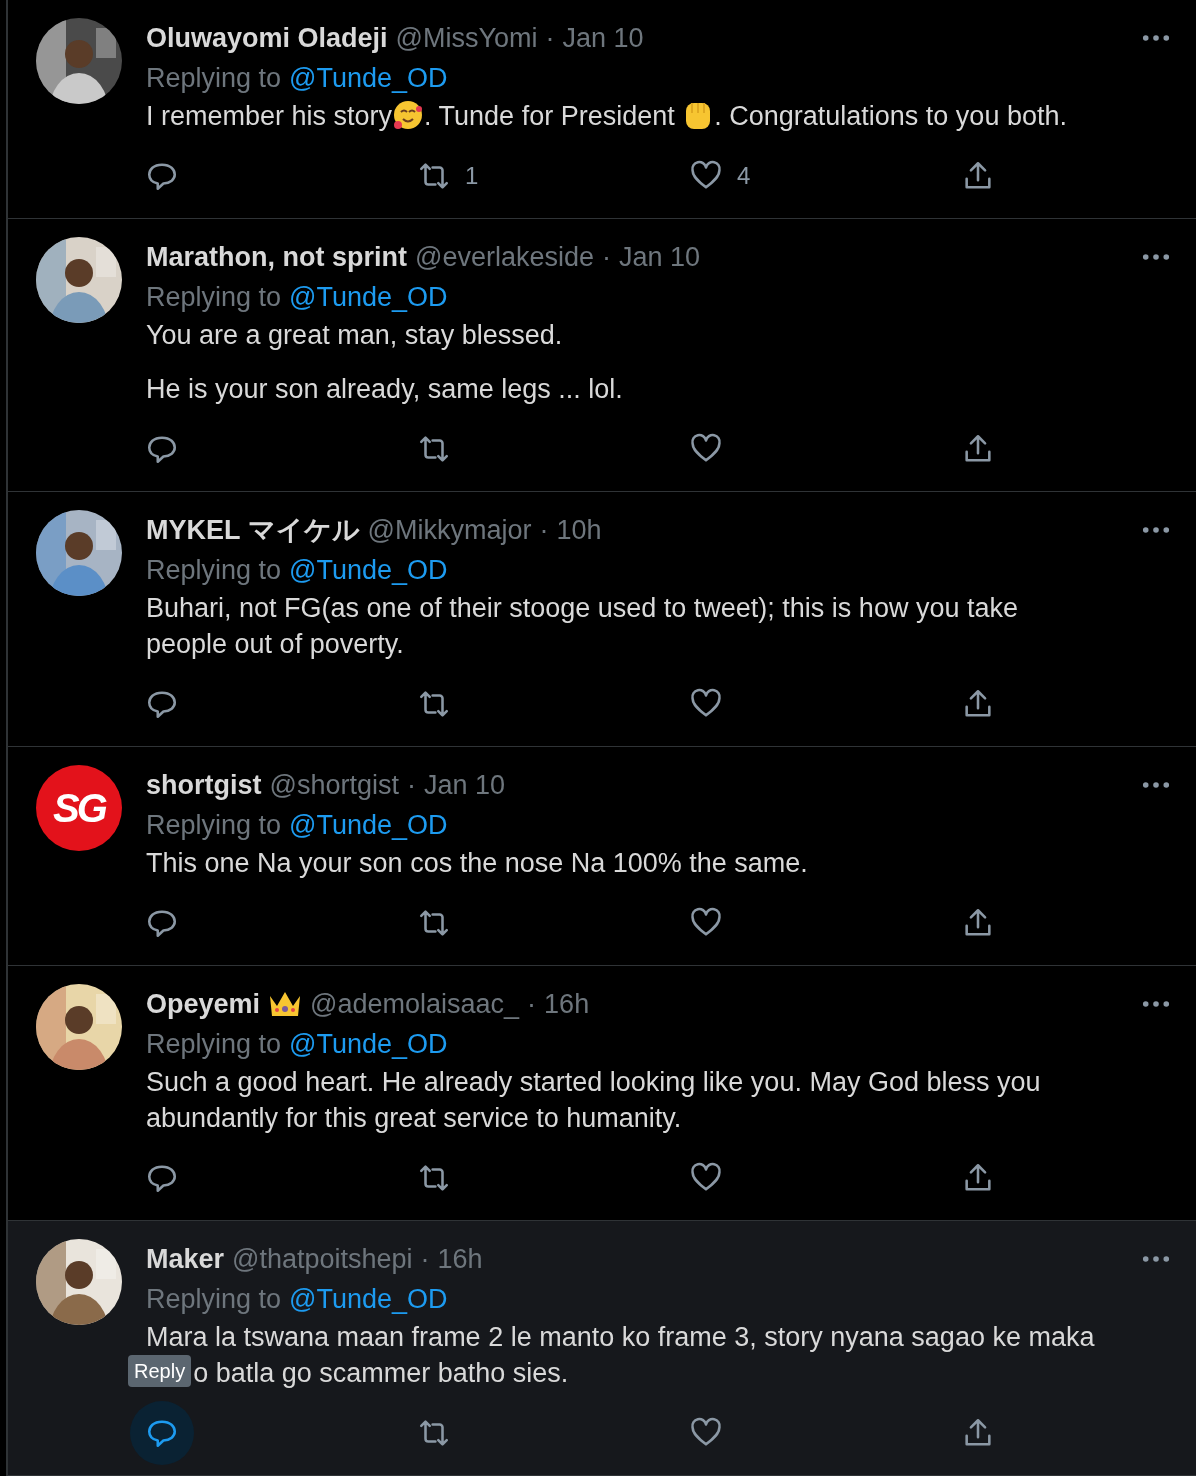 The width and height of the screenshot is (1196, 1476). Describe the element at coordinates (185, 1259) in the screenshot. I see `user-name: Maker` at that location.